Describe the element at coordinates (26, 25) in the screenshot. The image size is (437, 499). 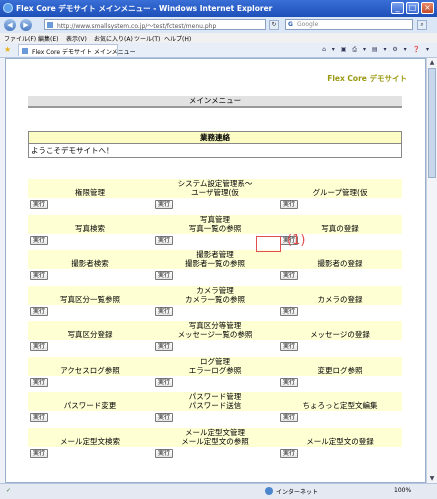
I see `forward-button: ▶` at that location.